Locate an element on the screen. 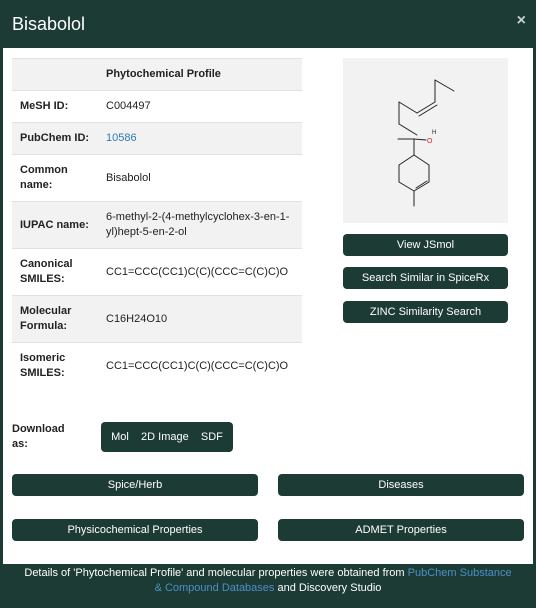  close-button: × is located at coordinates (521, 21).